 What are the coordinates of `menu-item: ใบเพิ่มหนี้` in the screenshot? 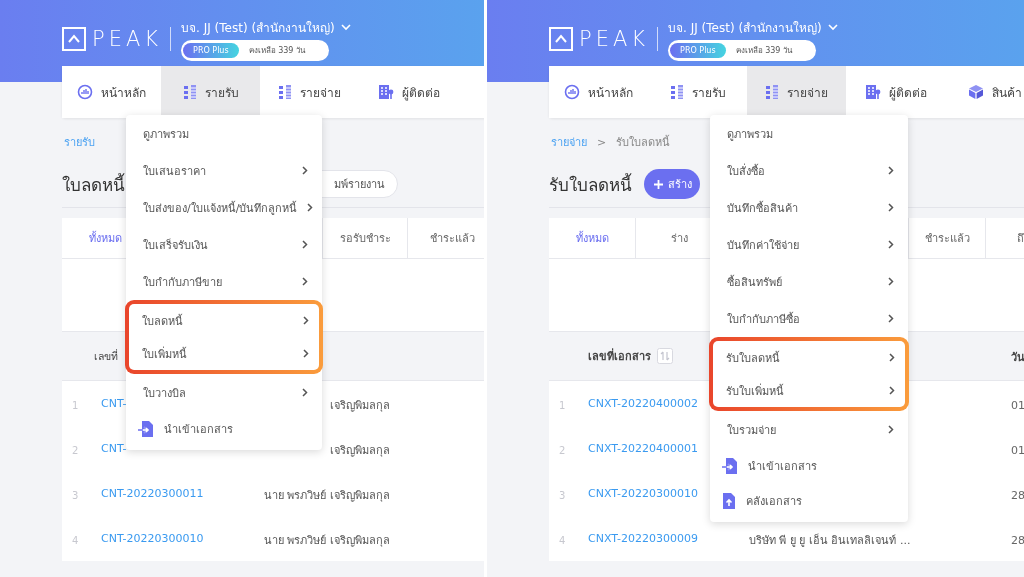 It's located at (224, 353).